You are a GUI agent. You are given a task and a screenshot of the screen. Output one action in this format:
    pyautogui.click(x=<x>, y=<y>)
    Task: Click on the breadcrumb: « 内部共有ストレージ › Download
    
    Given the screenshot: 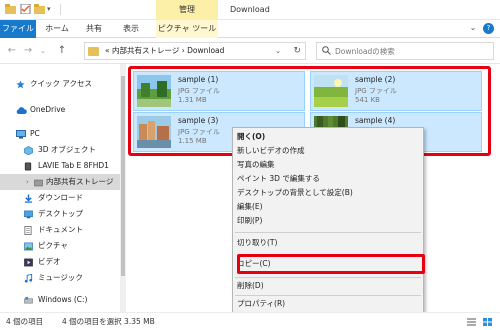 What is the action you would take?
    pyautogui.click(x=164, y=51)
    